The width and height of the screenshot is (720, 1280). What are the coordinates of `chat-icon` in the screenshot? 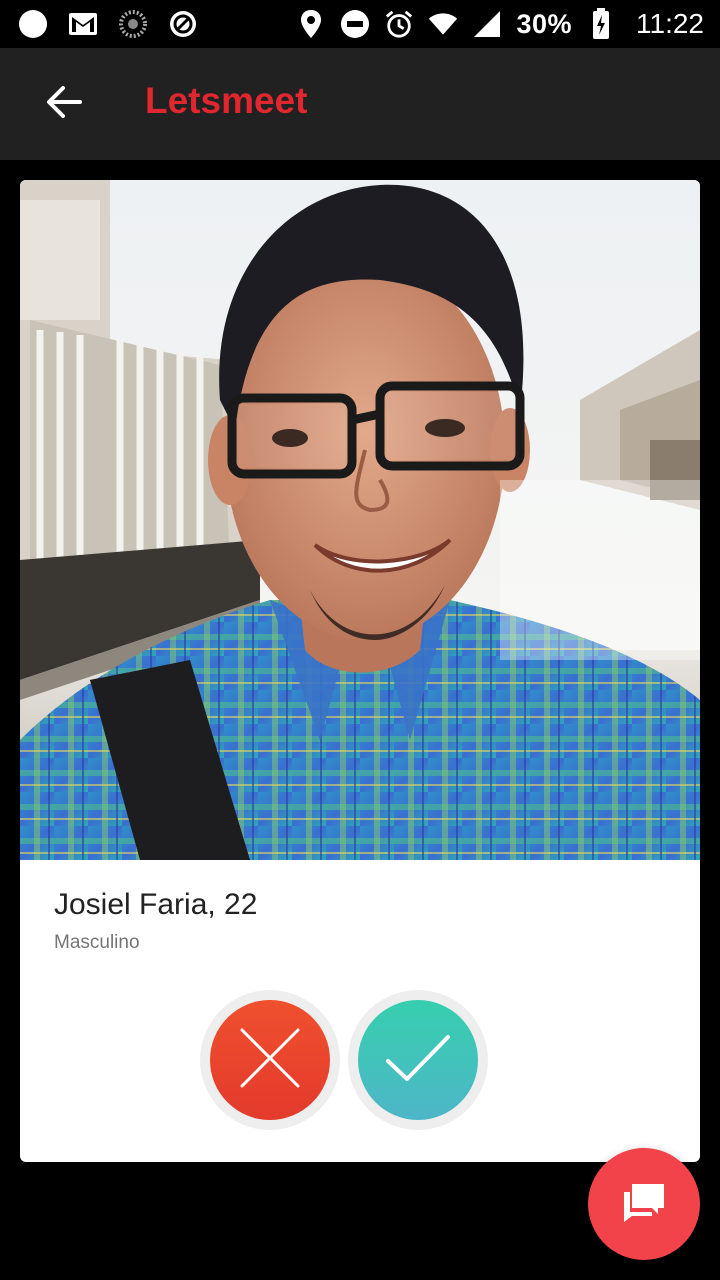 It's located at (644, 1204).